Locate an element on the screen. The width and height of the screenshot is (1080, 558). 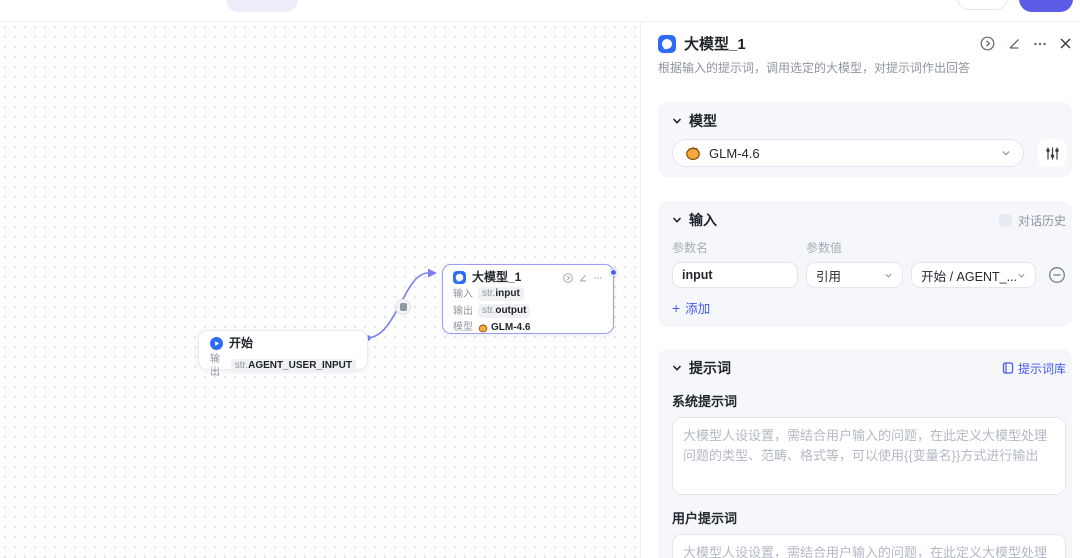
prompt-section: 提示词 提示词库 系统提示词 用户提示词 is located at coordinates (865, 453).